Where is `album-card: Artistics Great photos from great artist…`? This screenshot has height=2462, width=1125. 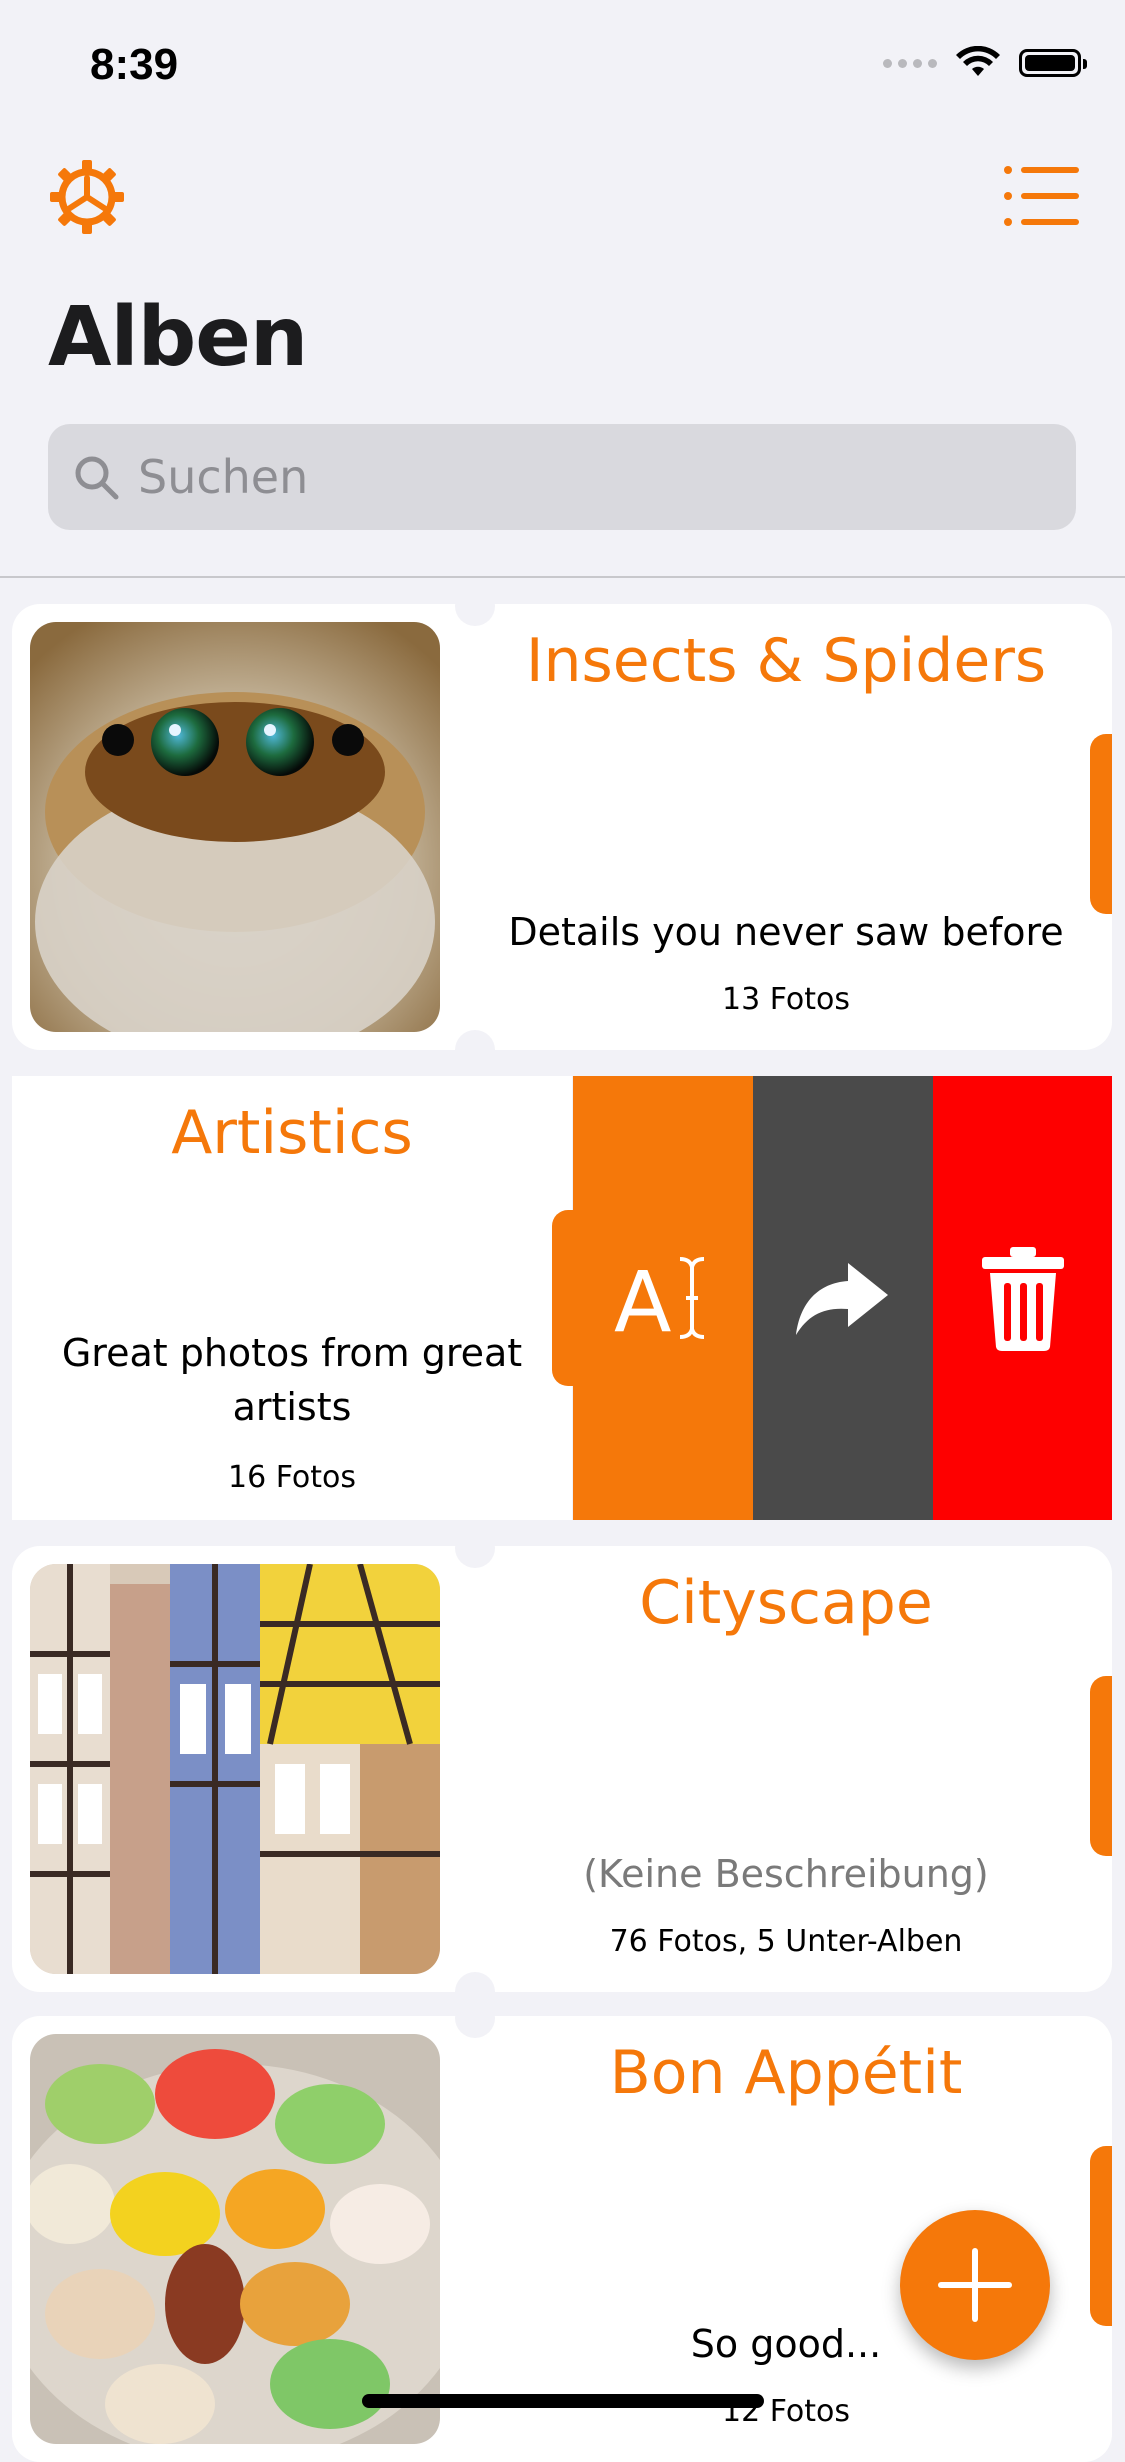
album-card: Artistics Great photos from great artist… is located at coordinates (292, 1298).